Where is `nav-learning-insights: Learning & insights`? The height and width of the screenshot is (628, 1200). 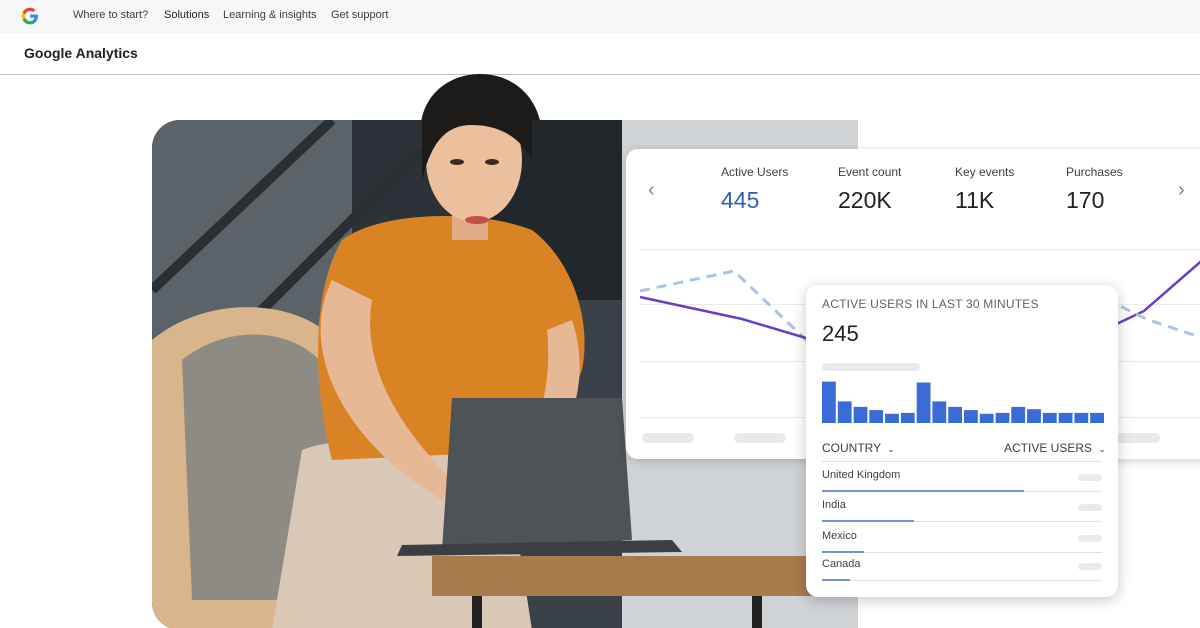 nav-learning-insights: Learning & insights is located at coordinates (270, 15).